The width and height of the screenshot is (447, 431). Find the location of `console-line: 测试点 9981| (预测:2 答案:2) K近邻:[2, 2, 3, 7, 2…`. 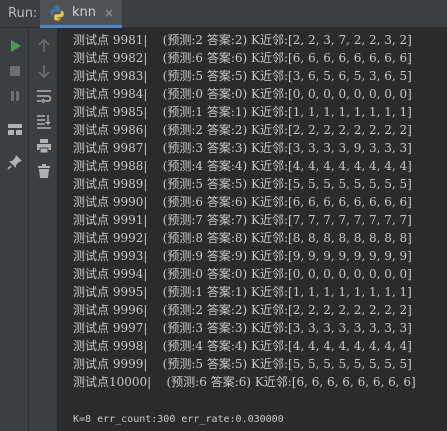

console-line: 测试点 9981| (预测:2 答案:2) K近邻:[2, 2, 3, 7, 2… is located at coordinates (242, 40).